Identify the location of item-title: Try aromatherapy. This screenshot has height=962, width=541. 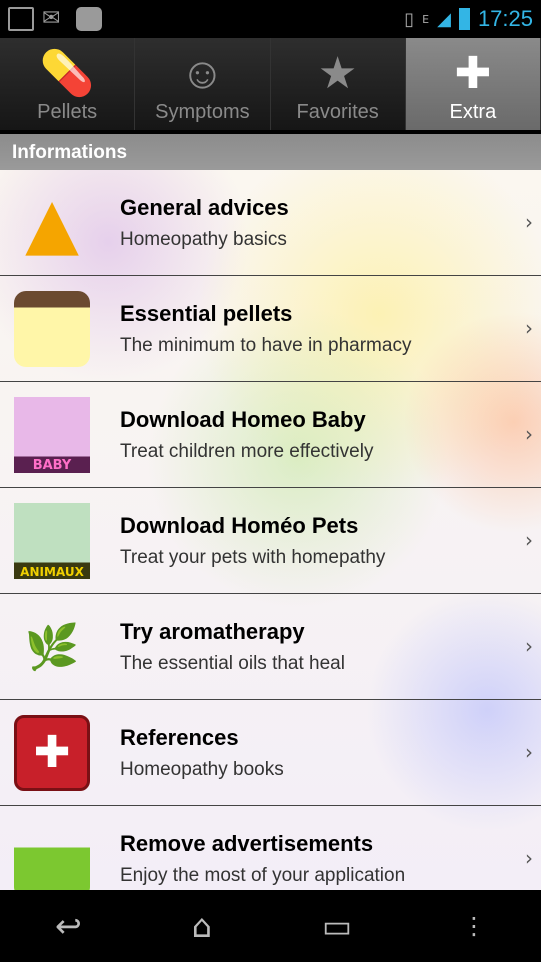
(212, 631).